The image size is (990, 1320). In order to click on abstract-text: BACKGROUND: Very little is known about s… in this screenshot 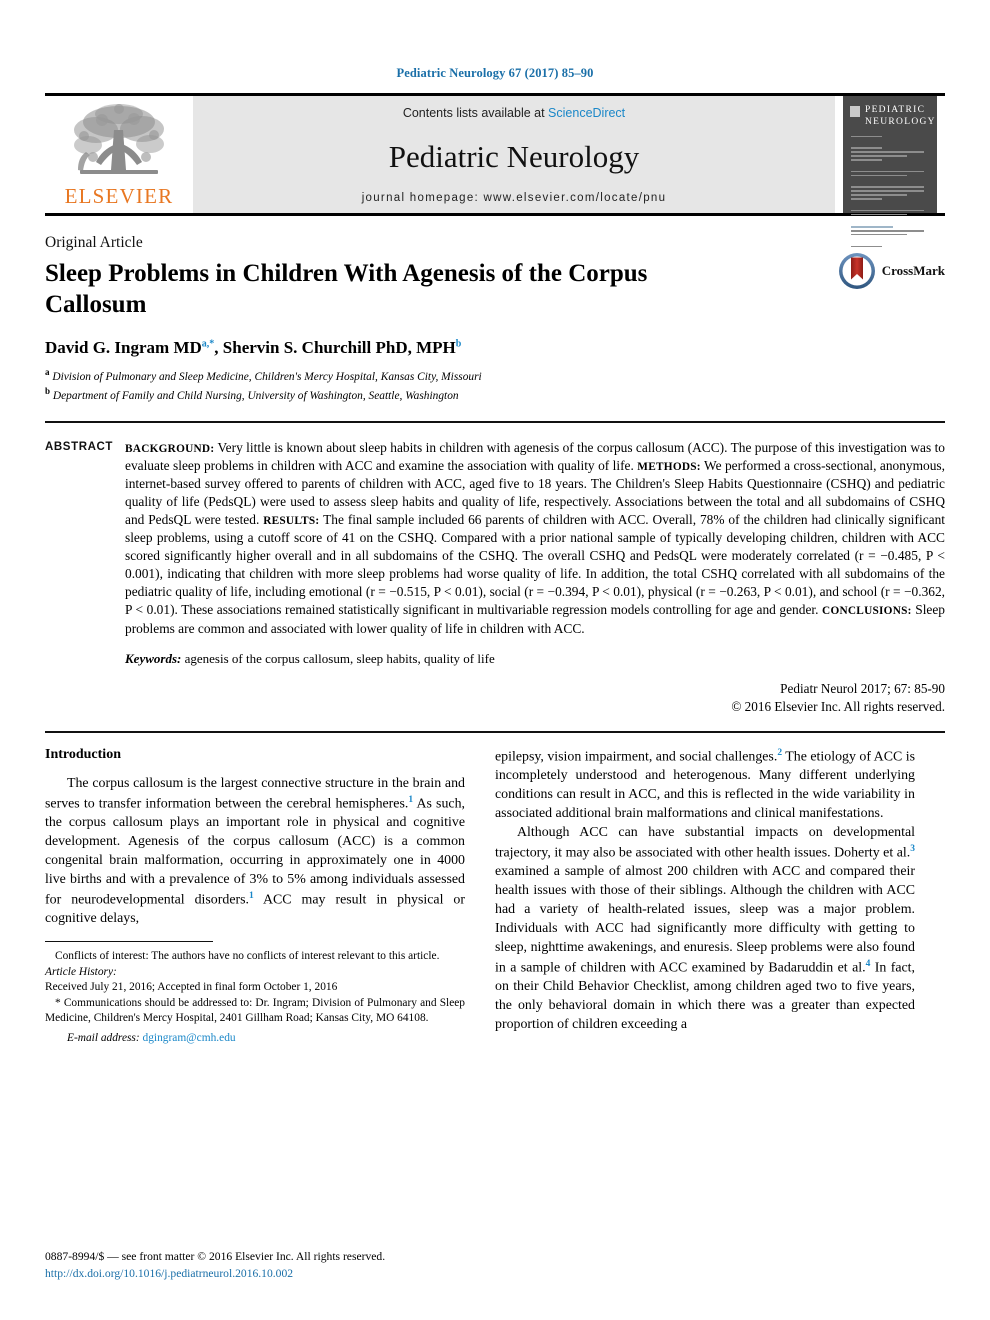, I will do `click(535, 538)`.